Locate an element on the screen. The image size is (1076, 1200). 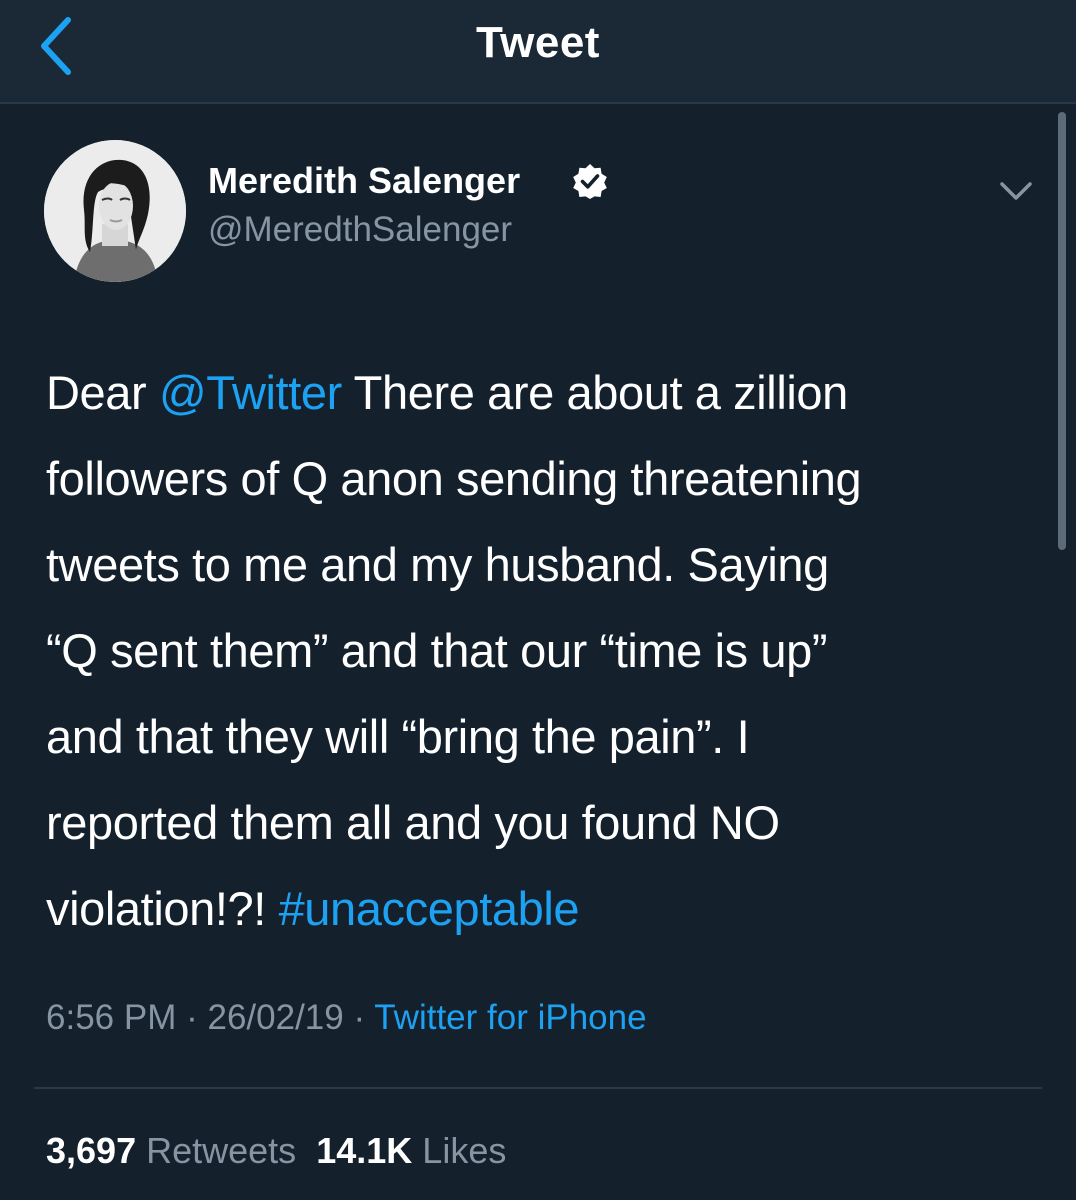
avatar is located at coordinates (115, 211).